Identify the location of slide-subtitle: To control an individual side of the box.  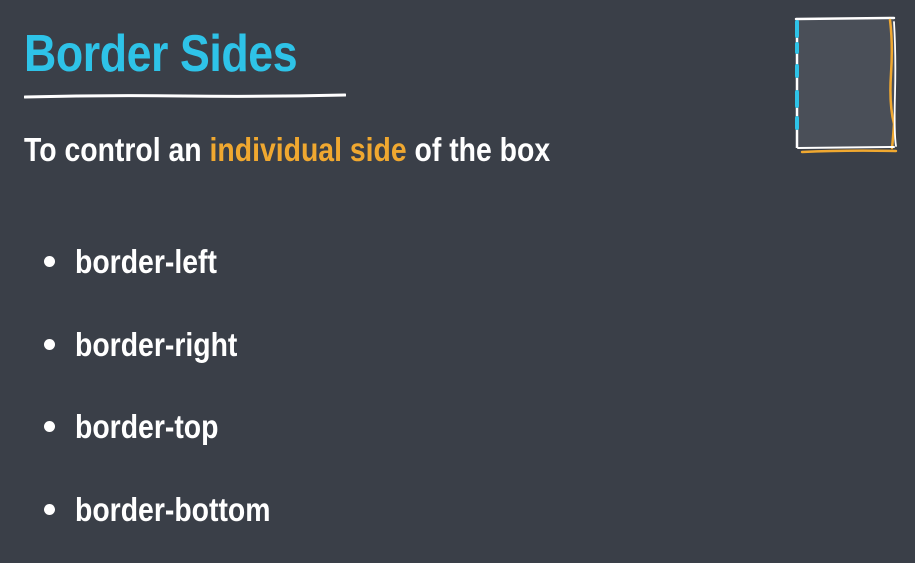
(287, 149).